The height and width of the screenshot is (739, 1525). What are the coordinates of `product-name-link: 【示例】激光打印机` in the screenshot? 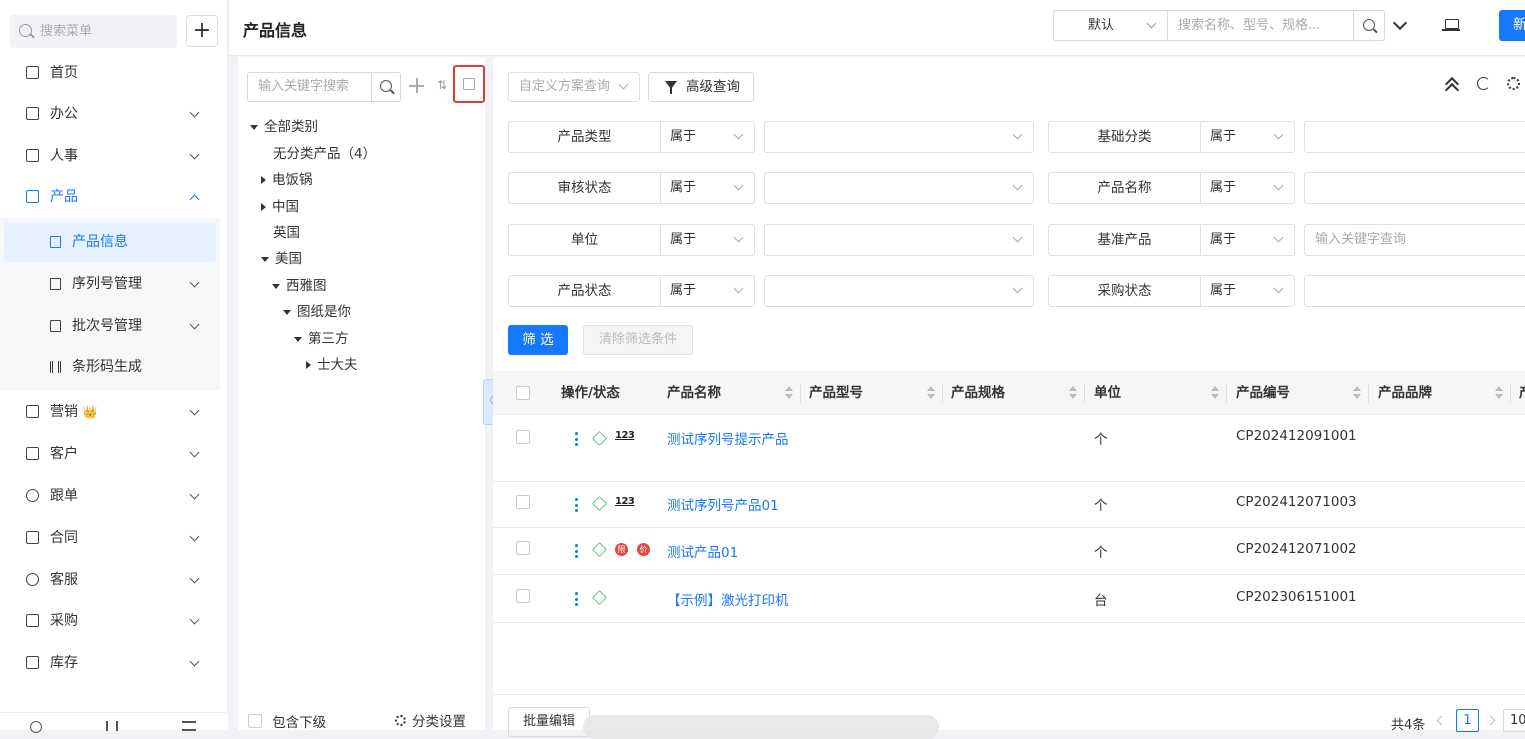 It's located at (728, 599).